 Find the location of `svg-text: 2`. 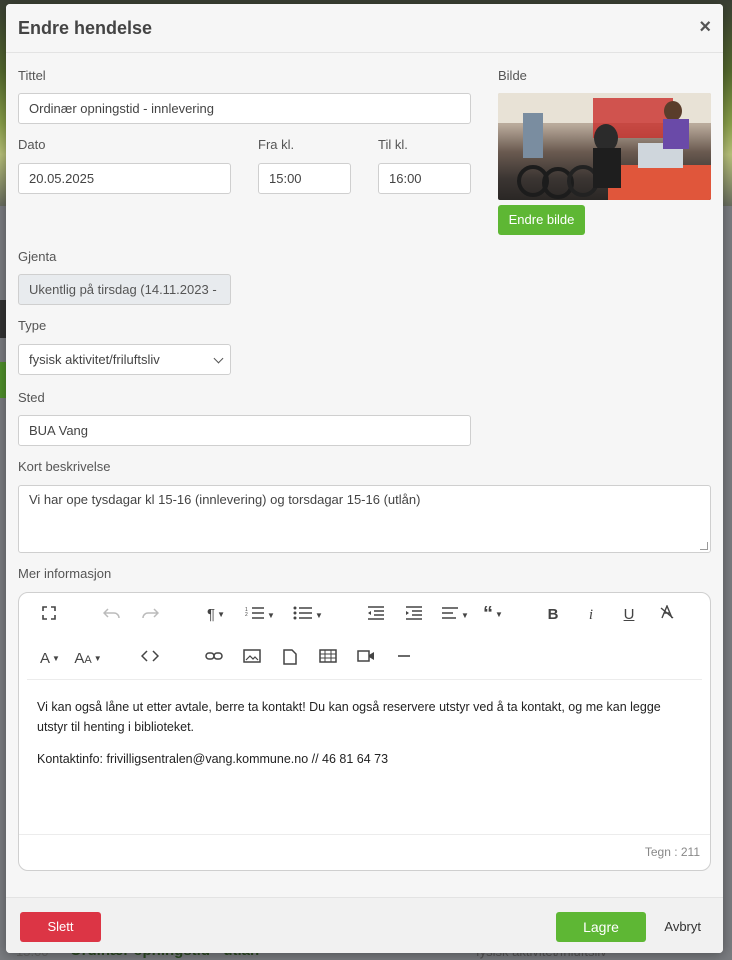

svg-text: 2 is located at coordinates (246, 615).